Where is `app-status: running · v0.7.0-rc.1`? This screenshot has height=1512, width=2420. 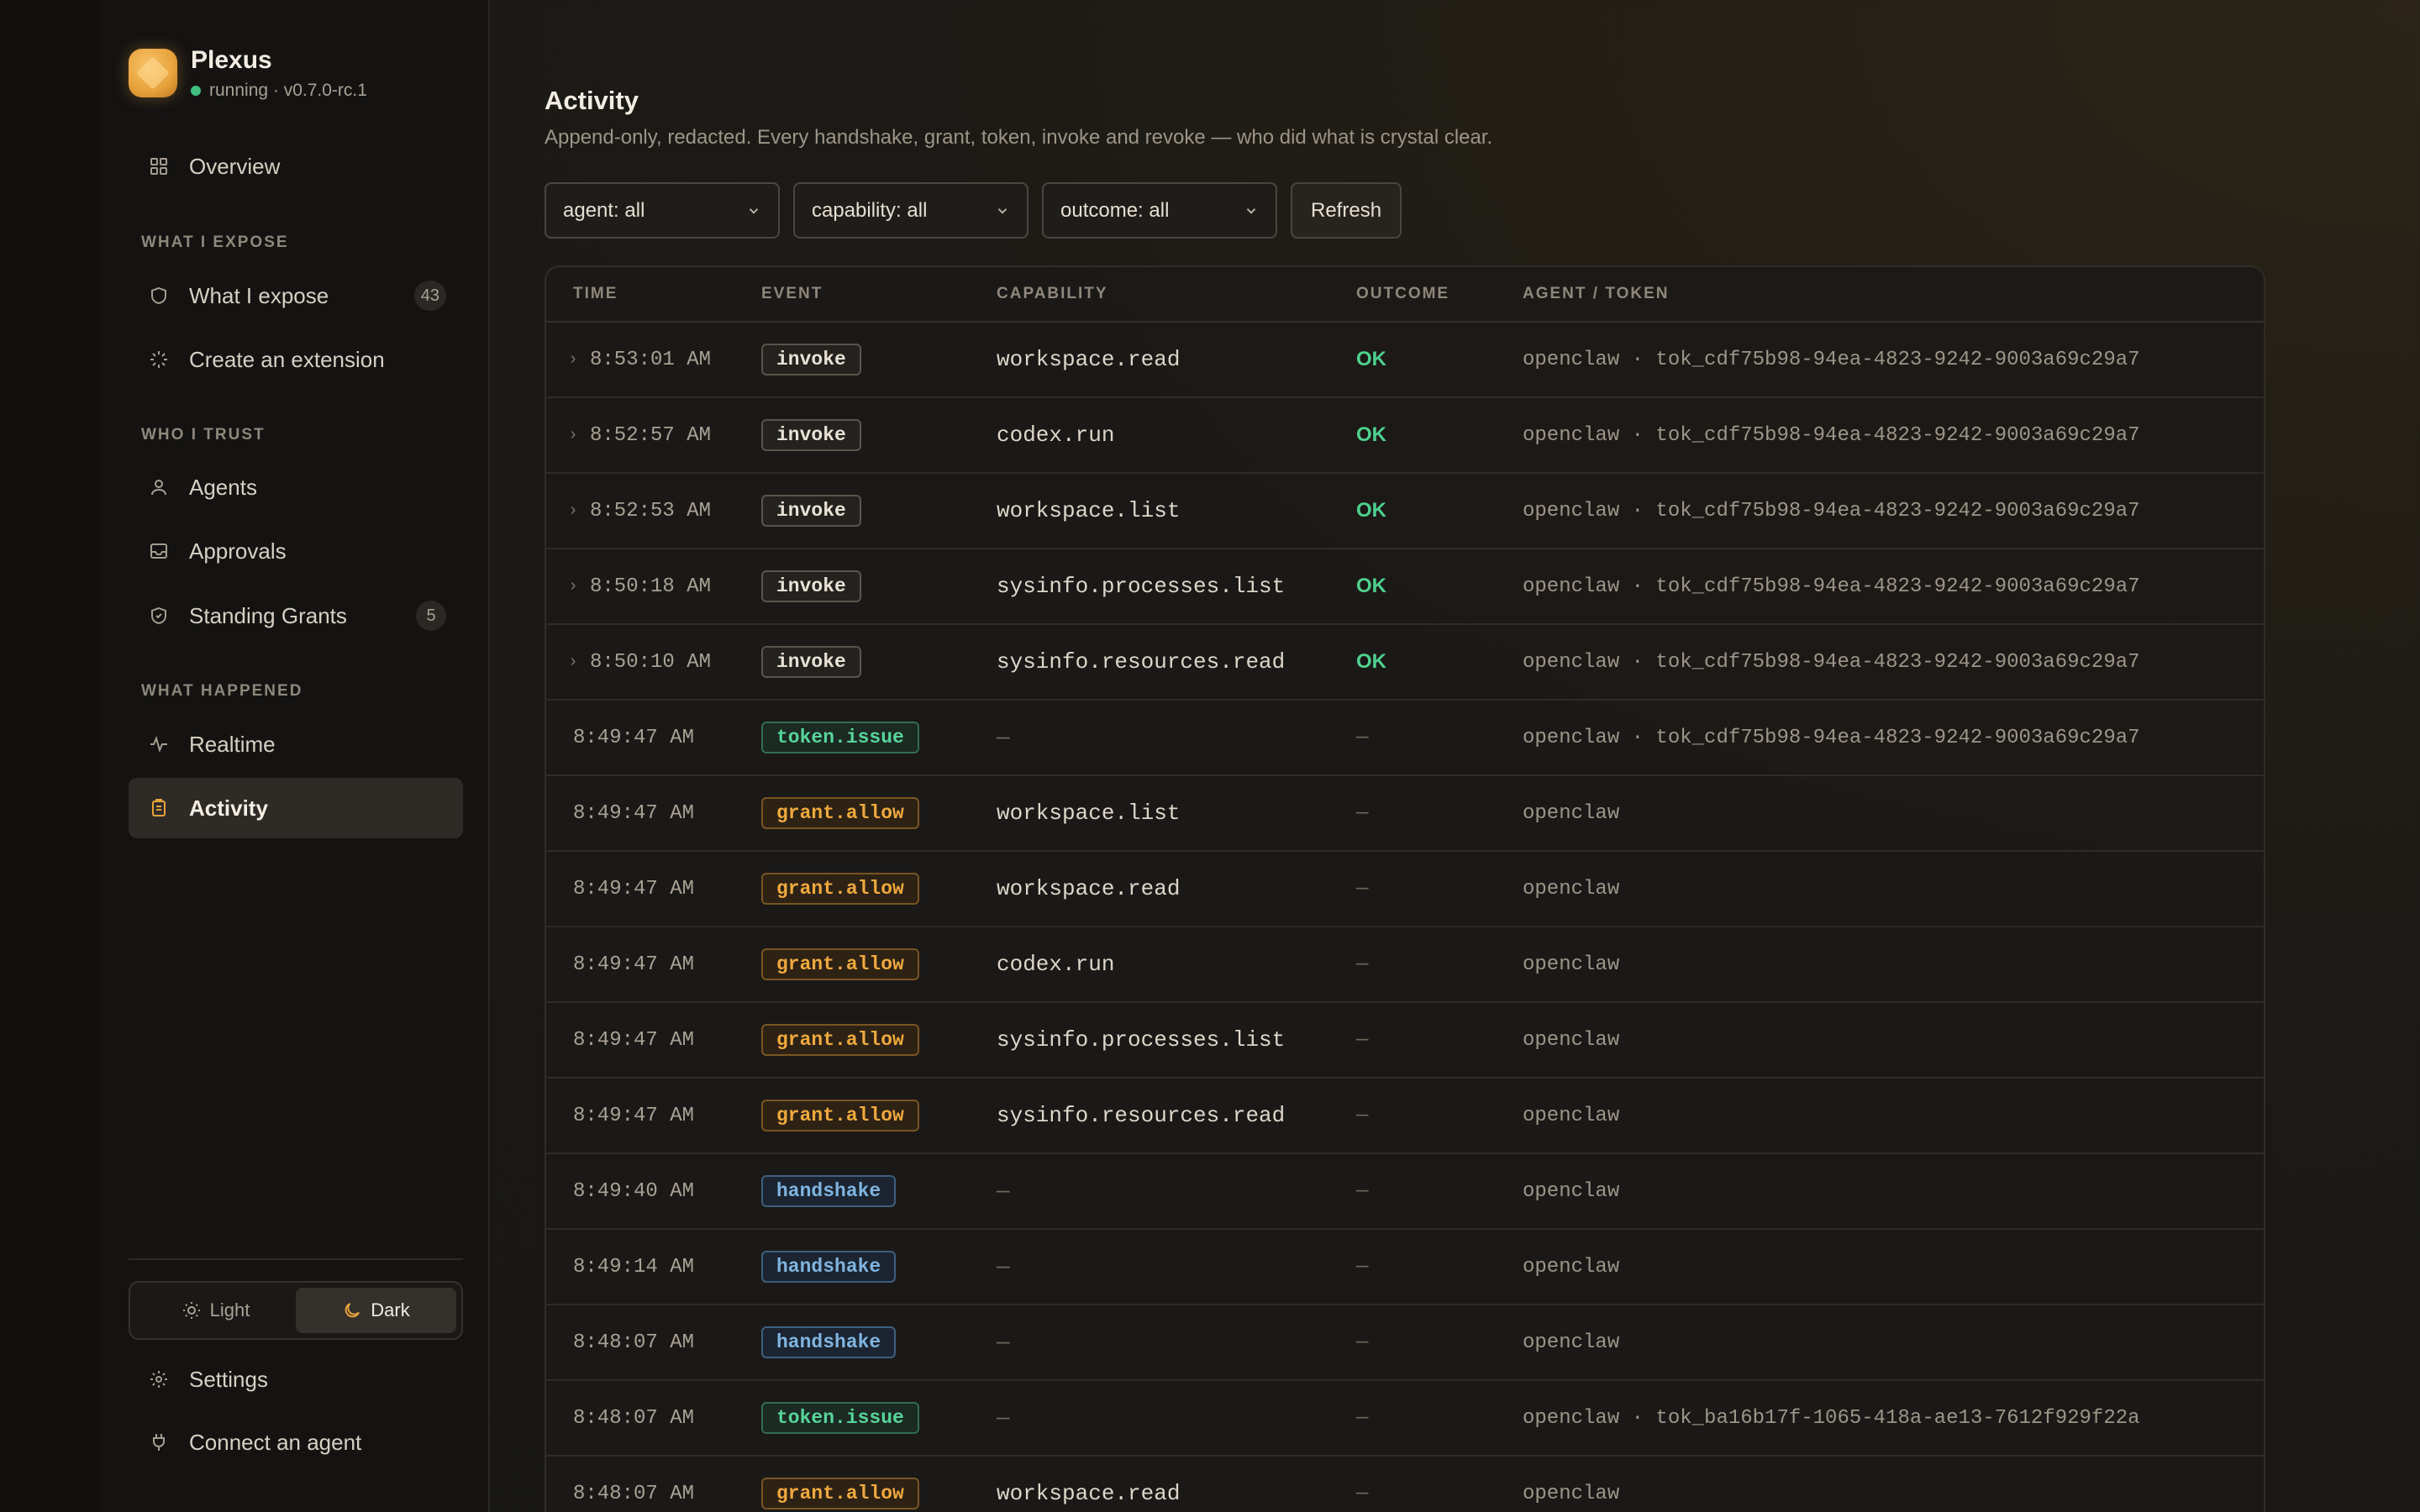
app-status: running · v0.7.0-rc.1 is located at coordinates (279, 91).